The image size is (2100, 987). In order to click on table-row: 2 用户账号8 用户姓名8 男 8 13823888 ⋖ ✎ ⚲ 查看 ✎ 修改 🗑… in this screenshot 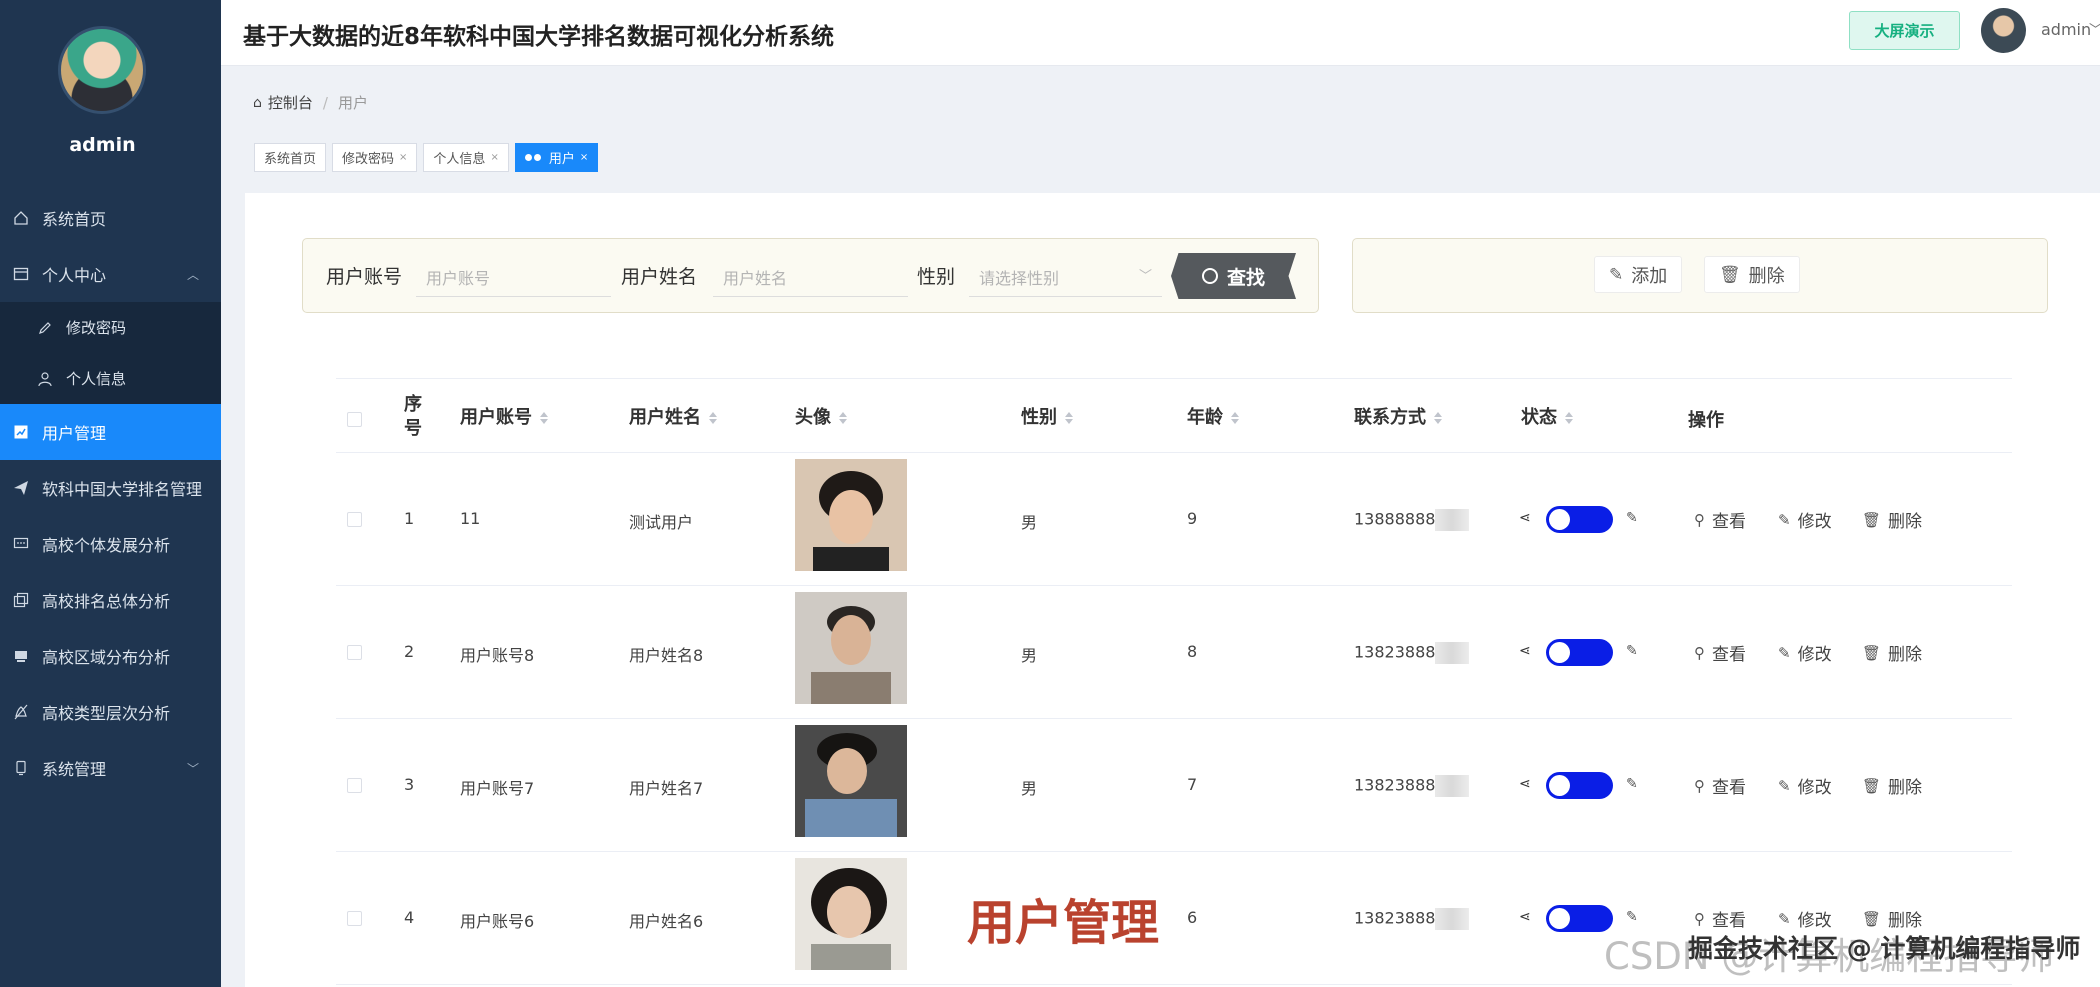, I will do `click(1174, 652)`.